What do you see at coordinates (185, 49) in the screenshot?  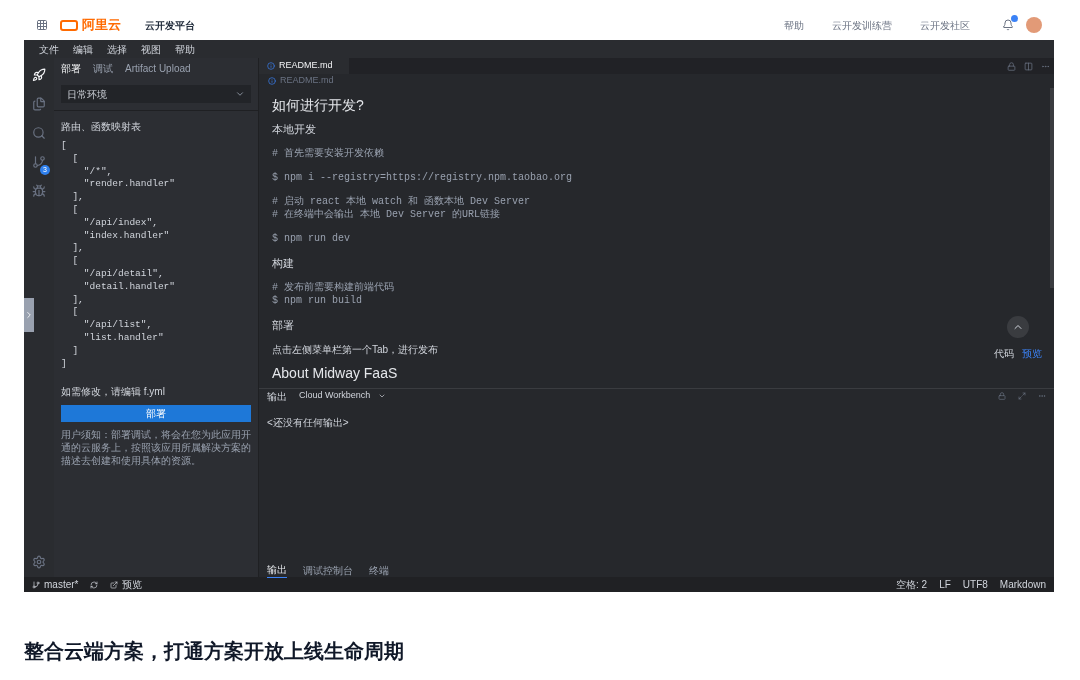 I see `menu-item: 帮助` at bounding box center [185, 49].